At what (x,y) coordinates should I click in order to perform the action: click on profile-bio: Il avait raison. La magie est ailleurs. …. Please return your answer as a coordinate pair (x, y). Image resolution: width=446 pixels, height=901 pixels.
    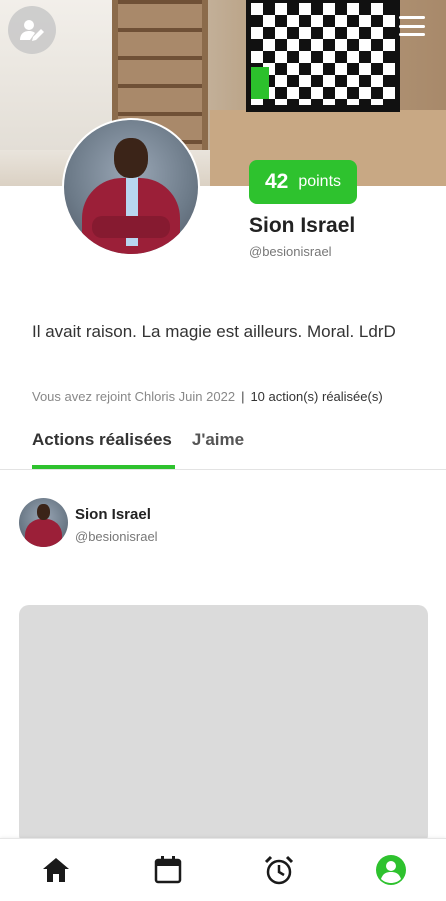
    Looking at the image, I should click on (214, 331).